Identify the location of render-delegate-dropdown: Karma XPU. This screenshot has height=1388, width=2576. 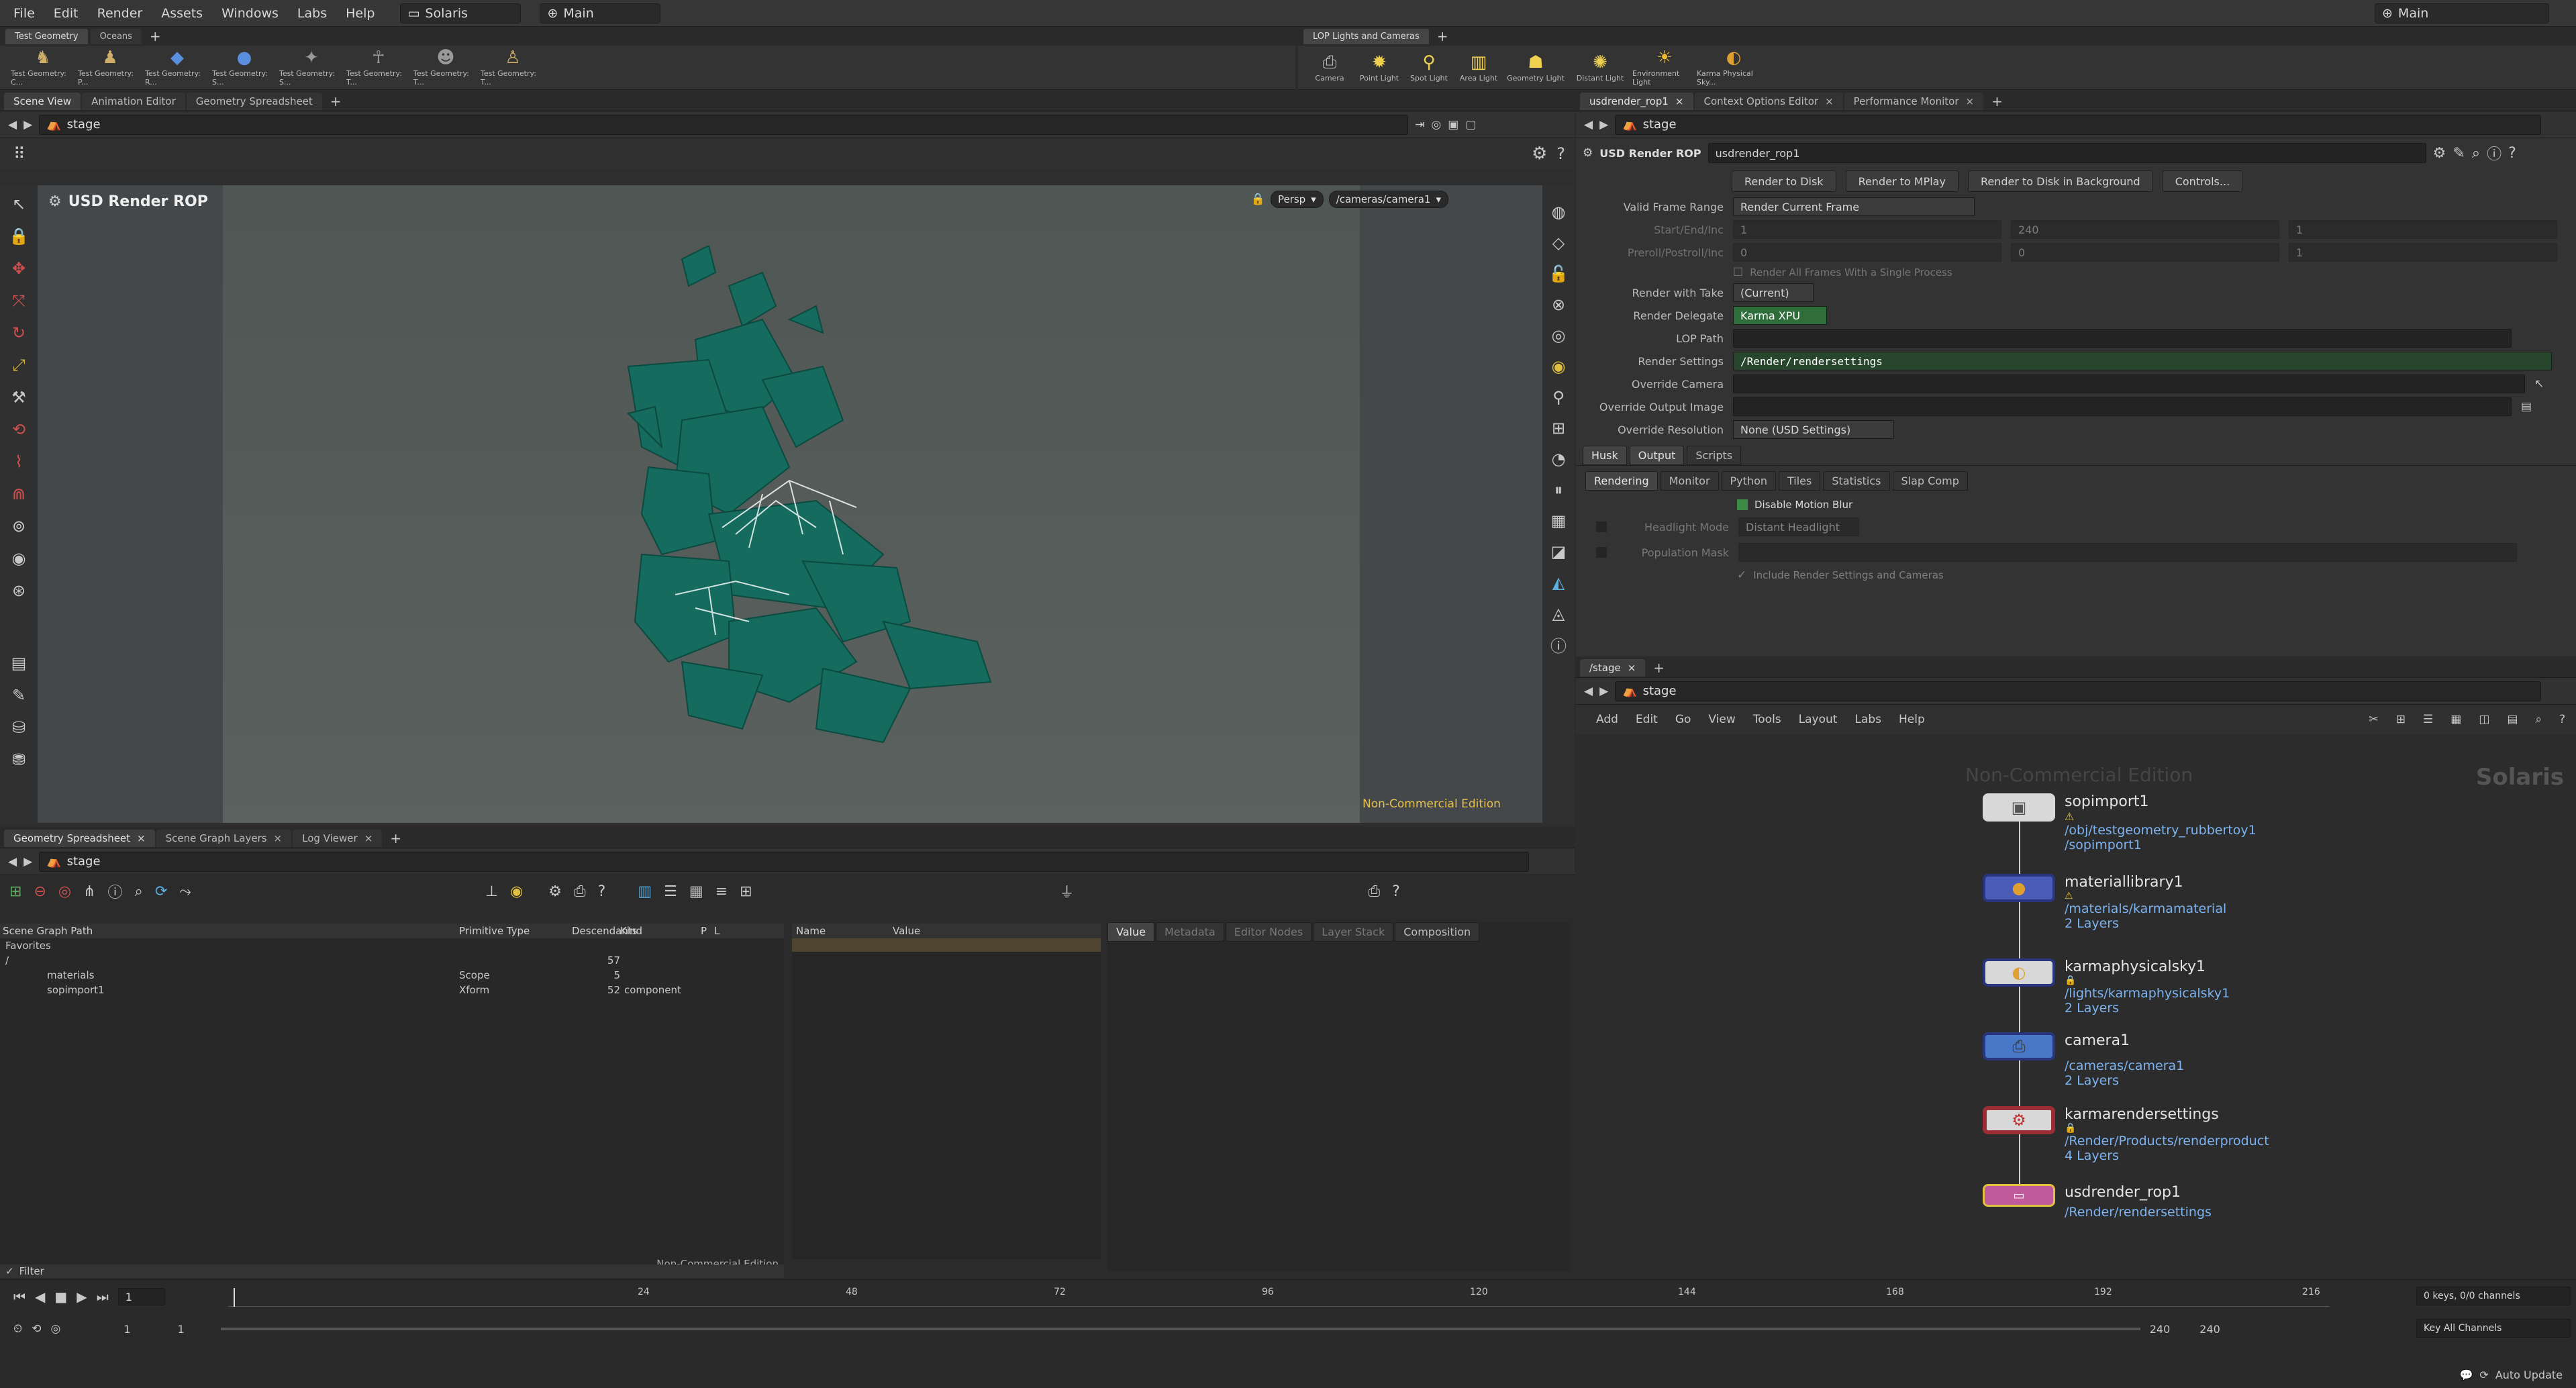
(1780, 315).